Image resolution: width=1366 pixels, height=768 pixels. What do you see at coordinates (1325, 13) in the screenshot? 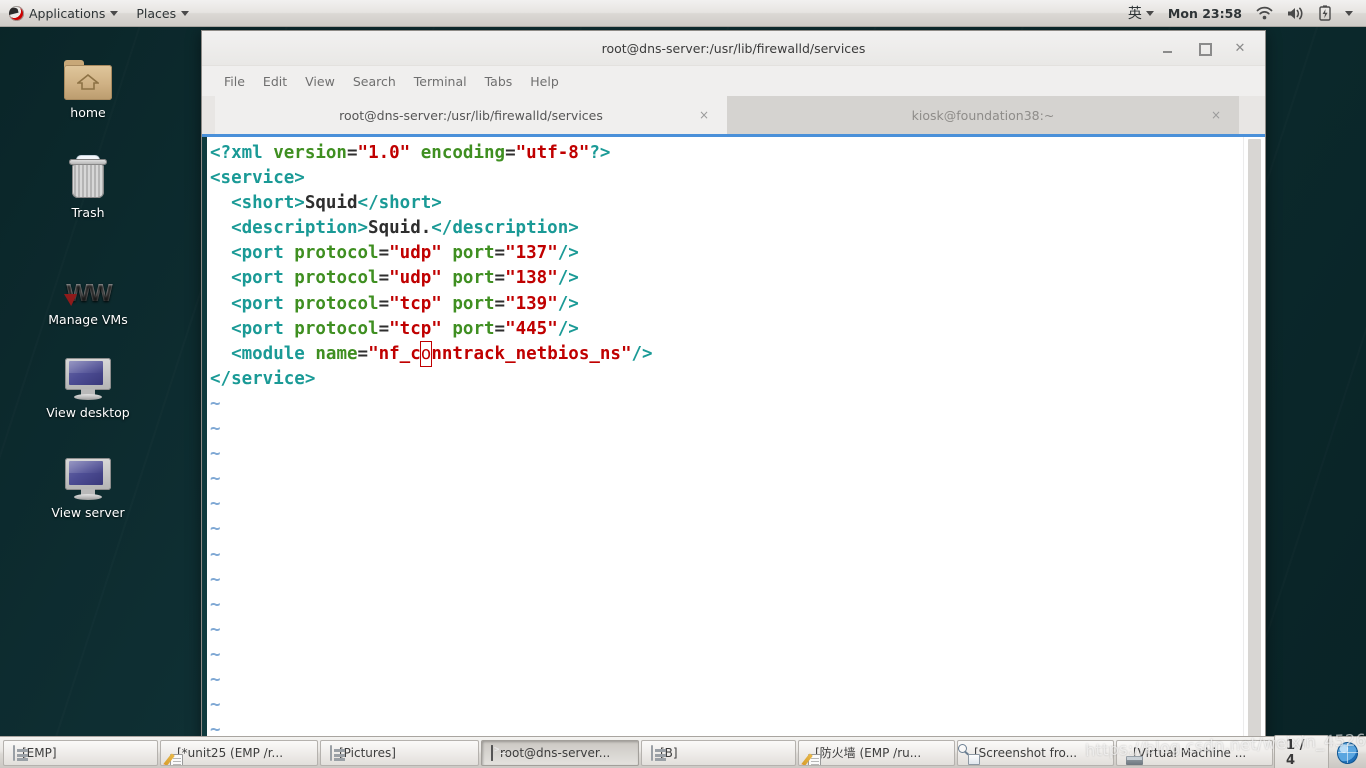
I see `battery-icon` at bounding box center [1325, 13].